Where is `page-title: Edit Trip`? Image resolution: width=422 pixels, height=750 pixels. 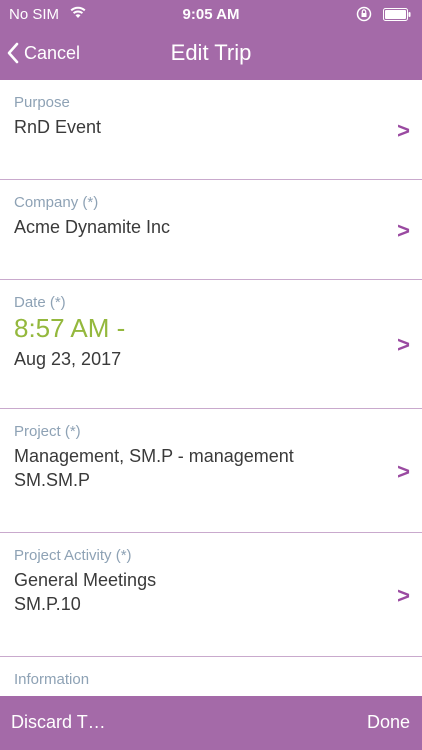
page-title: Edit Trip is located at coordinates (211, 52).